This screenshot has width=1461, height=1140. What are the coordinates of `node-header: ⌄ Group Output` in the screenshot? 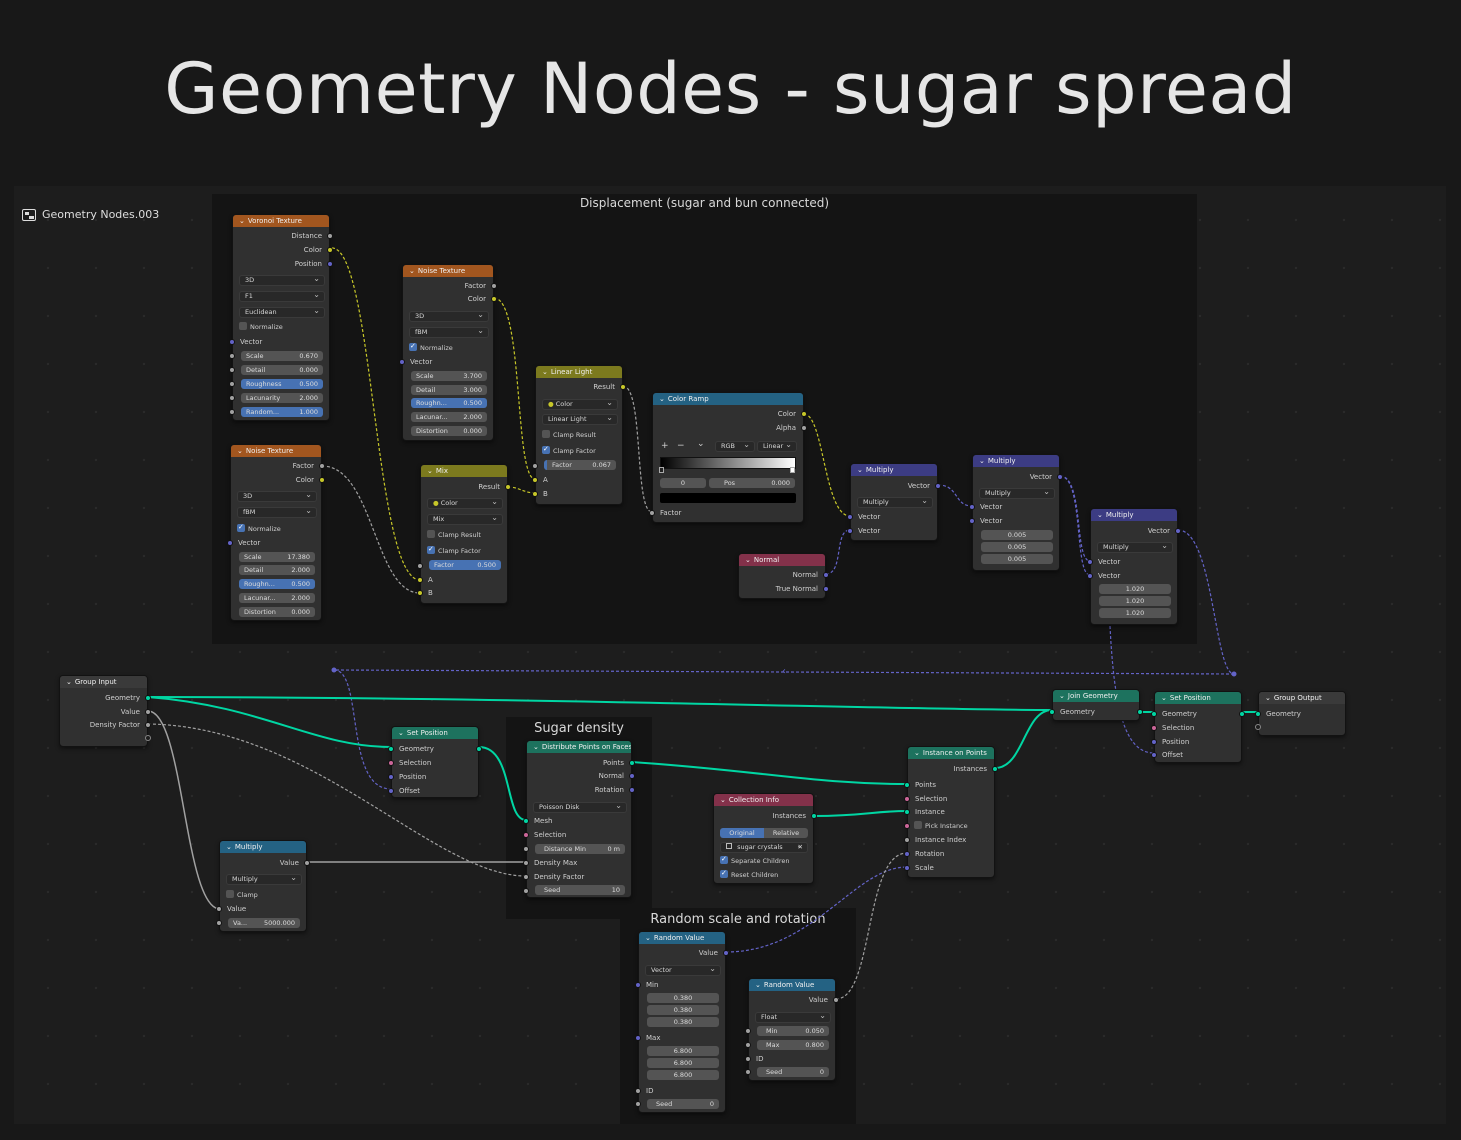 It's located at (1302, 698).